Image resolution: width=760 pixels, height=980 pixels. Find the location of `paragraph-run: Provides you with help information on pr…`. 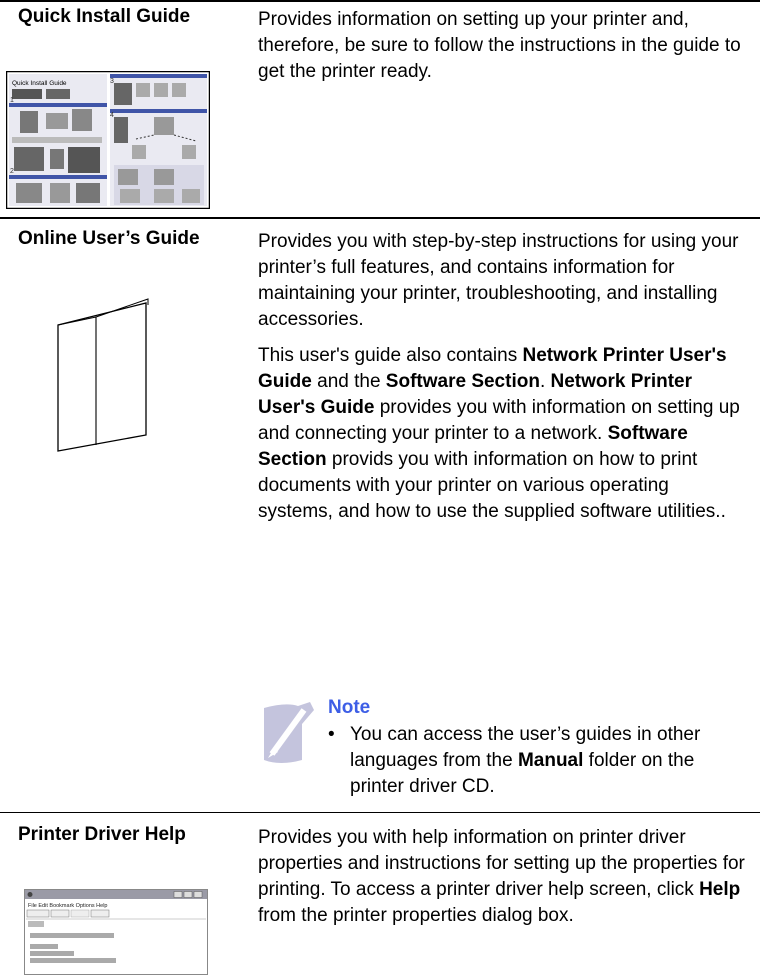

paragraph-run: Provides you with help information on pr… is located at coordinates (501, 863).